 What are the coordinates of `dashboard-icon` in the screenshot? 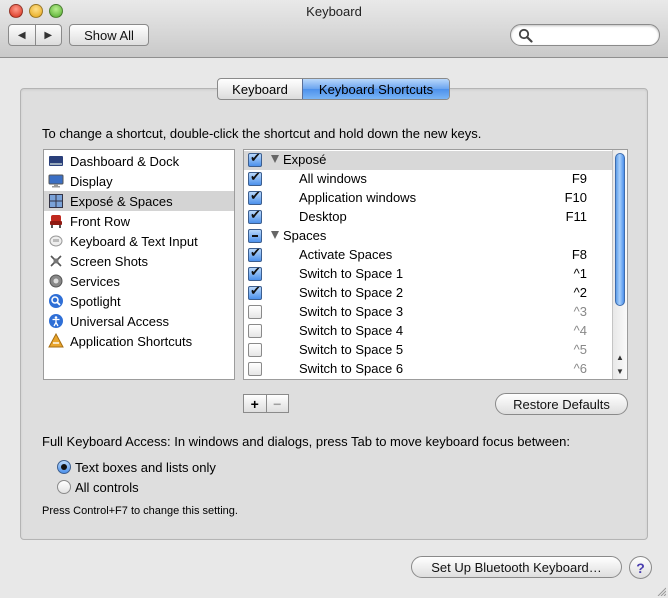 It's located at (56, 161).